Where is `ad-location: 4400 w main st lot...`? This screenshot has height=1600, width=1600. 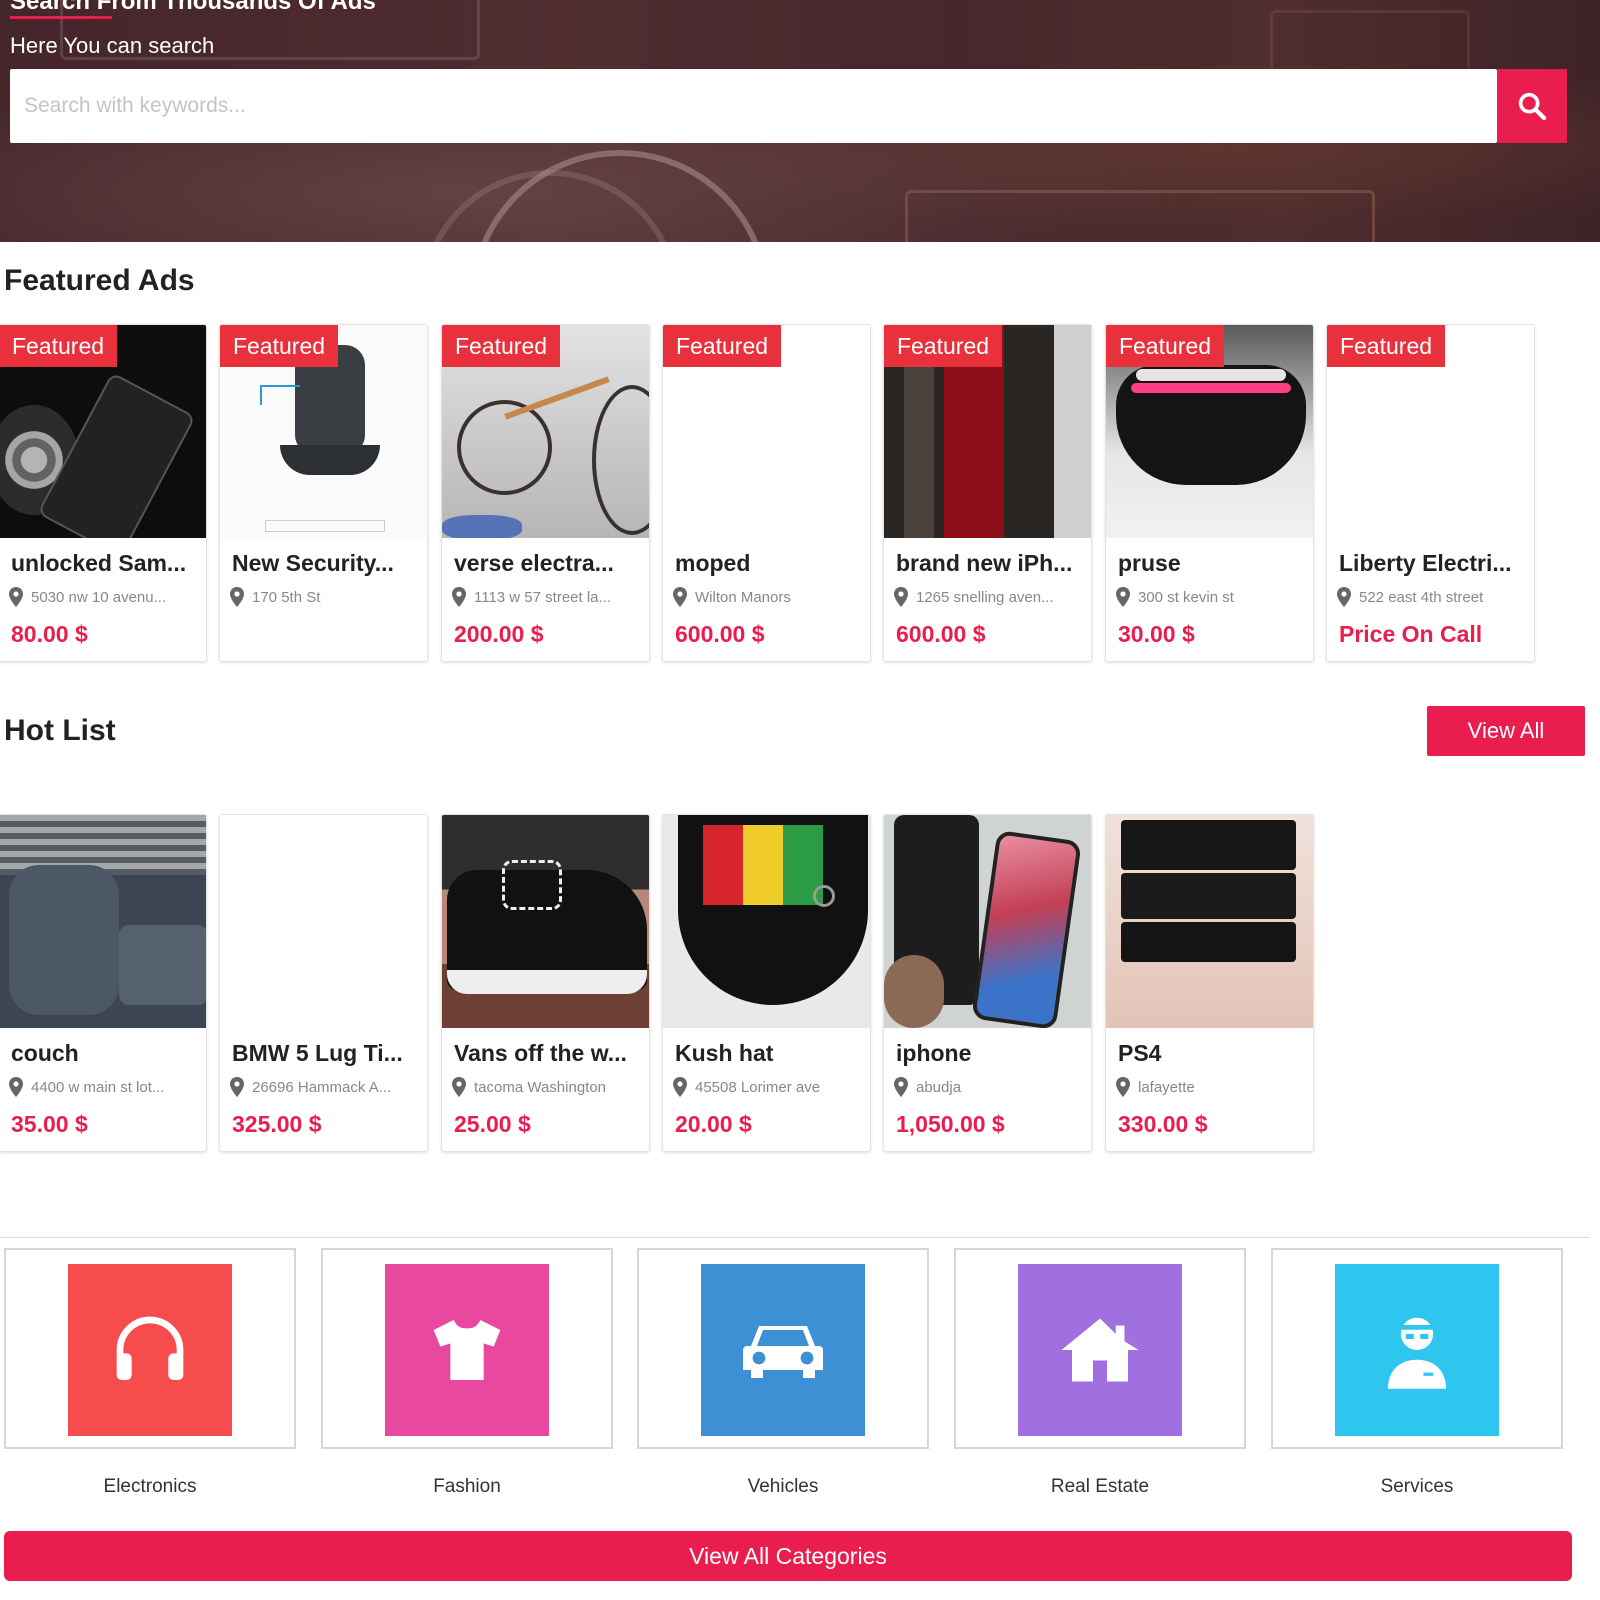 ad-location: 4400 w main st lot... is located at coordinates (104, 1087).